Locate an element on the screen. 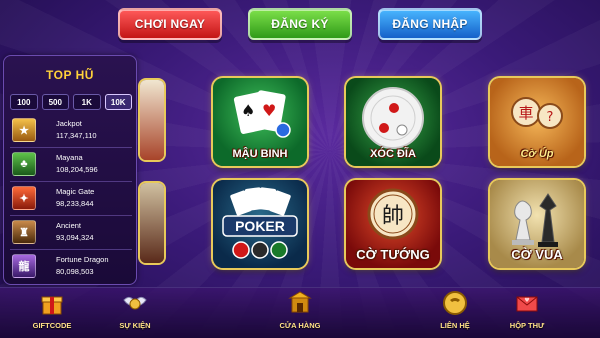 Image resolution: width=600 pixels, height=338 pixels. game-tile-co-tuong: 帥 CỜ TƯỚNG is located at coordinates (393, 224).